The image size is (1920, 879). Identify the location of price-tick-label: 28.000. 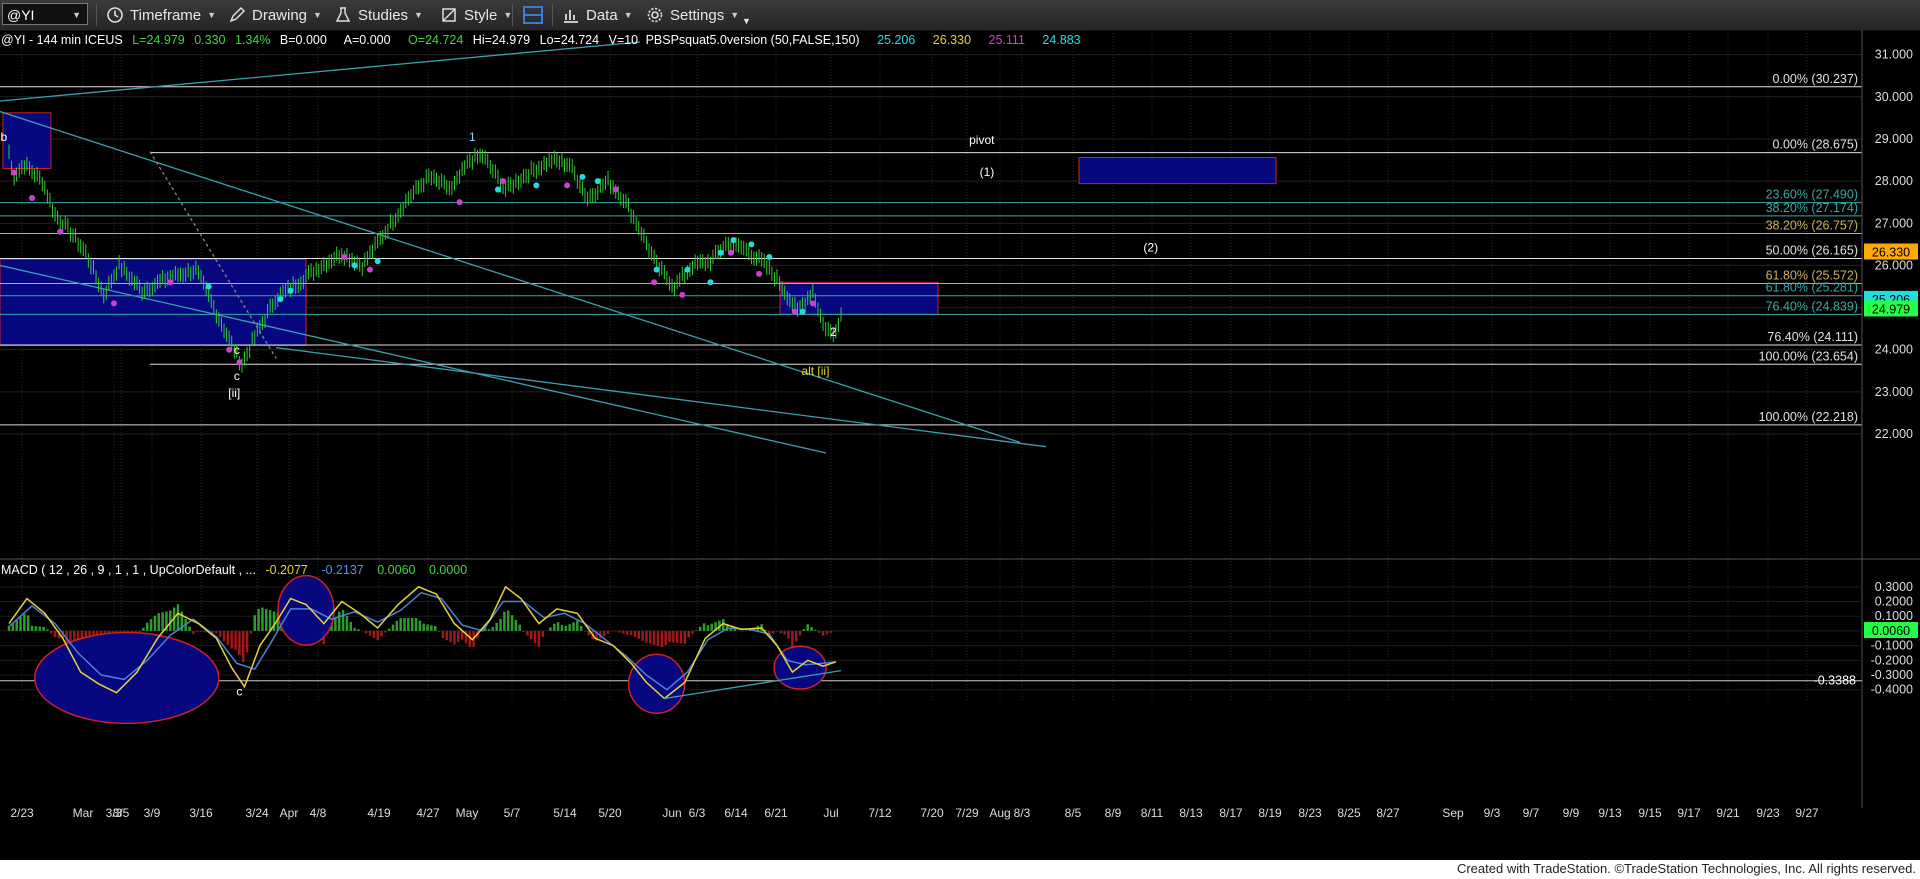
(1894, 181).